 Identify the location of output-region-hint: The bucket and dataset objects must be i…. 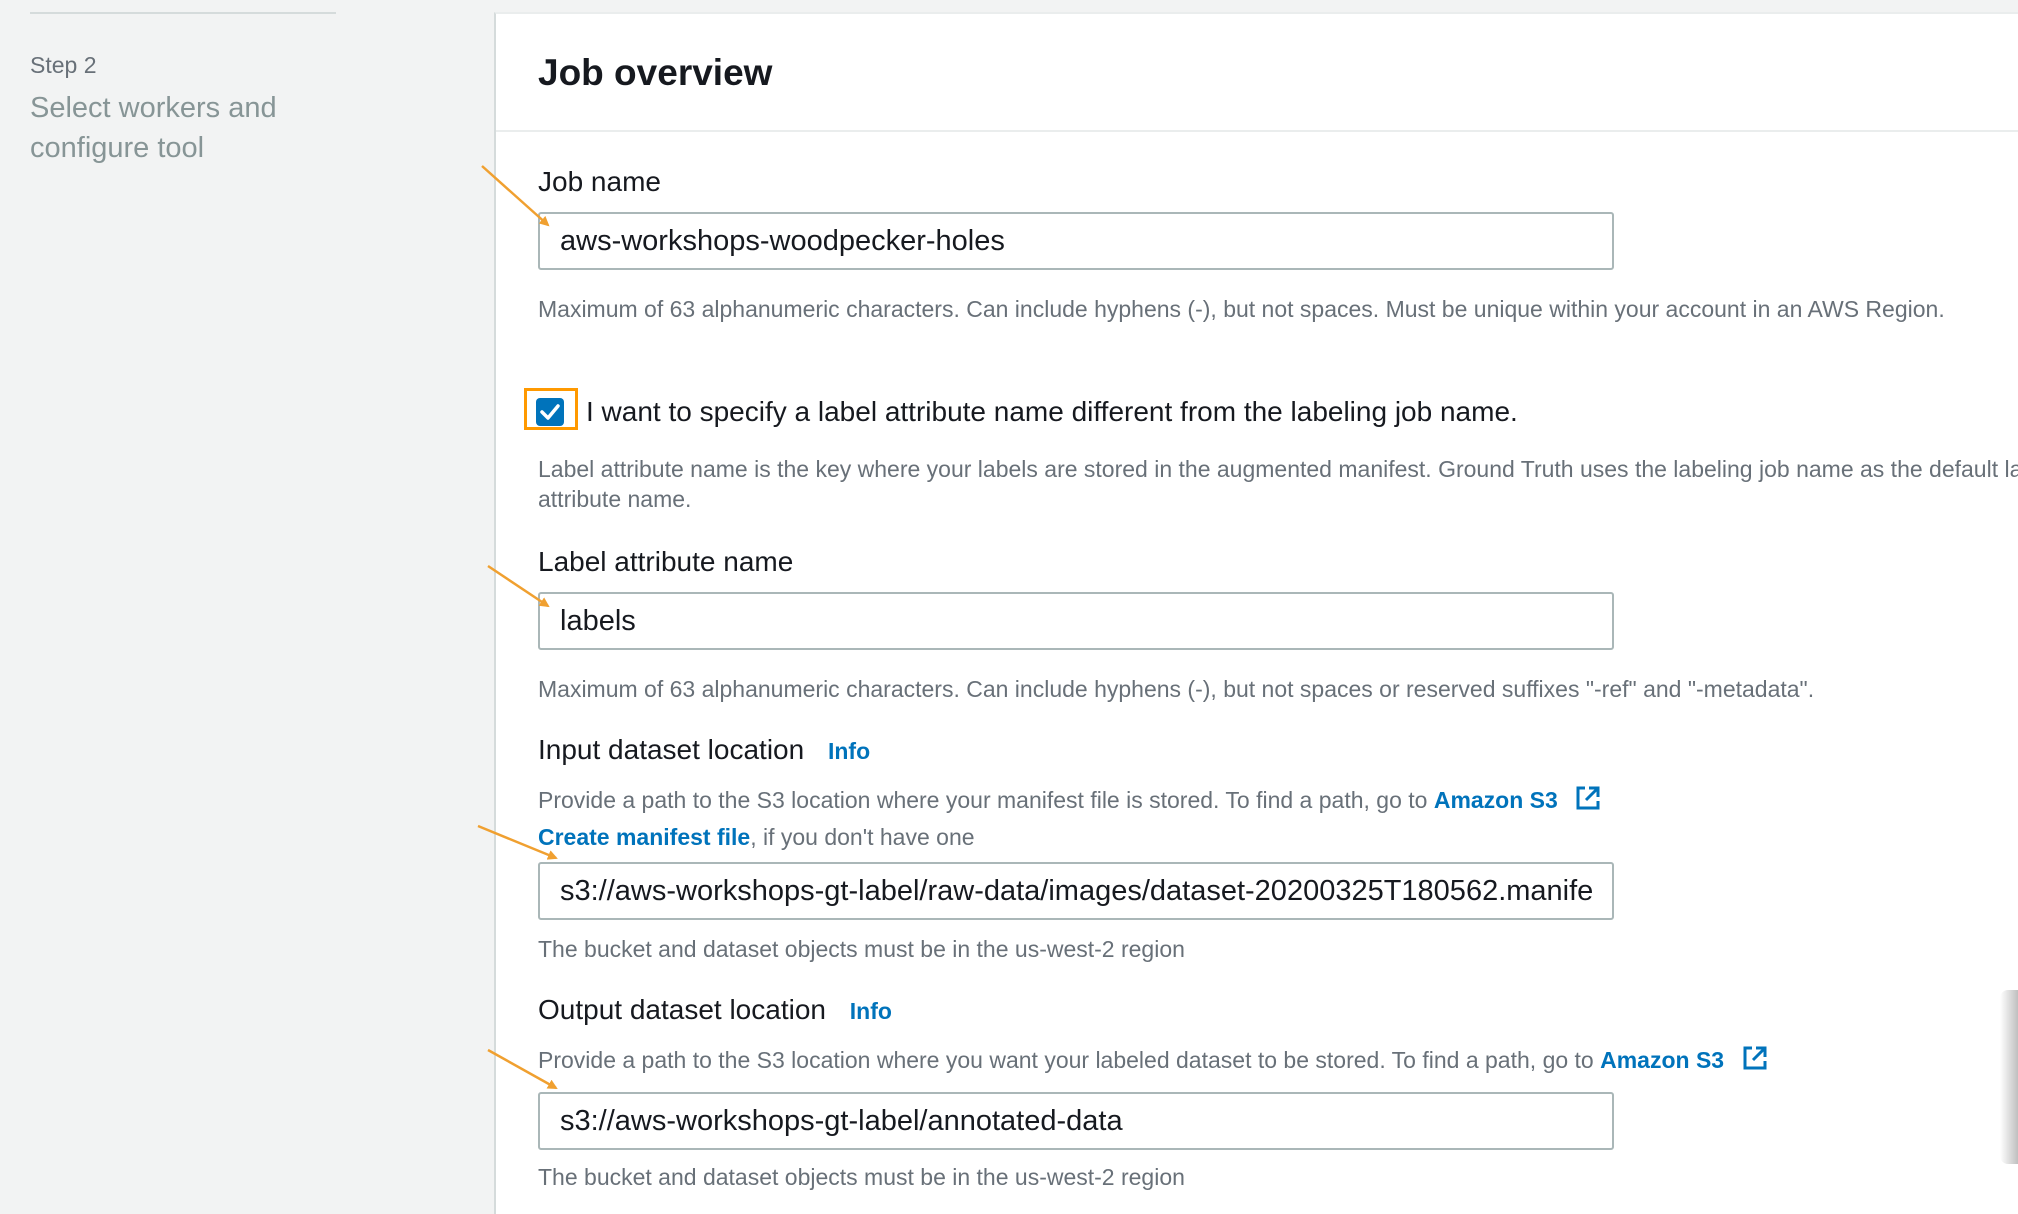
(861, 1177).